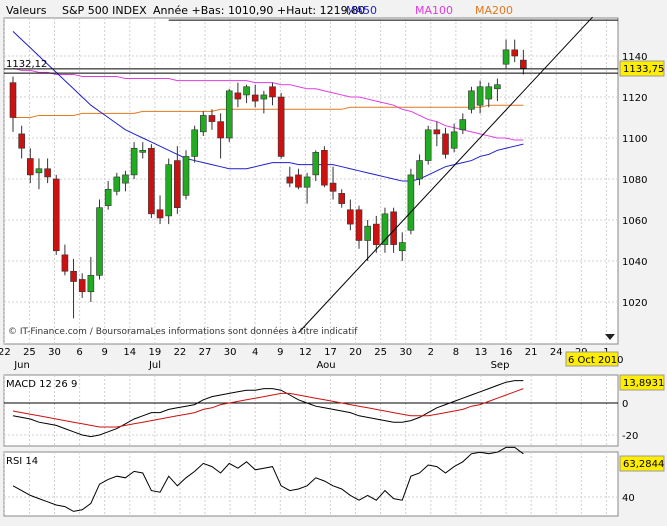  I want to click on x-month-label: Jul, so click(154, 365).